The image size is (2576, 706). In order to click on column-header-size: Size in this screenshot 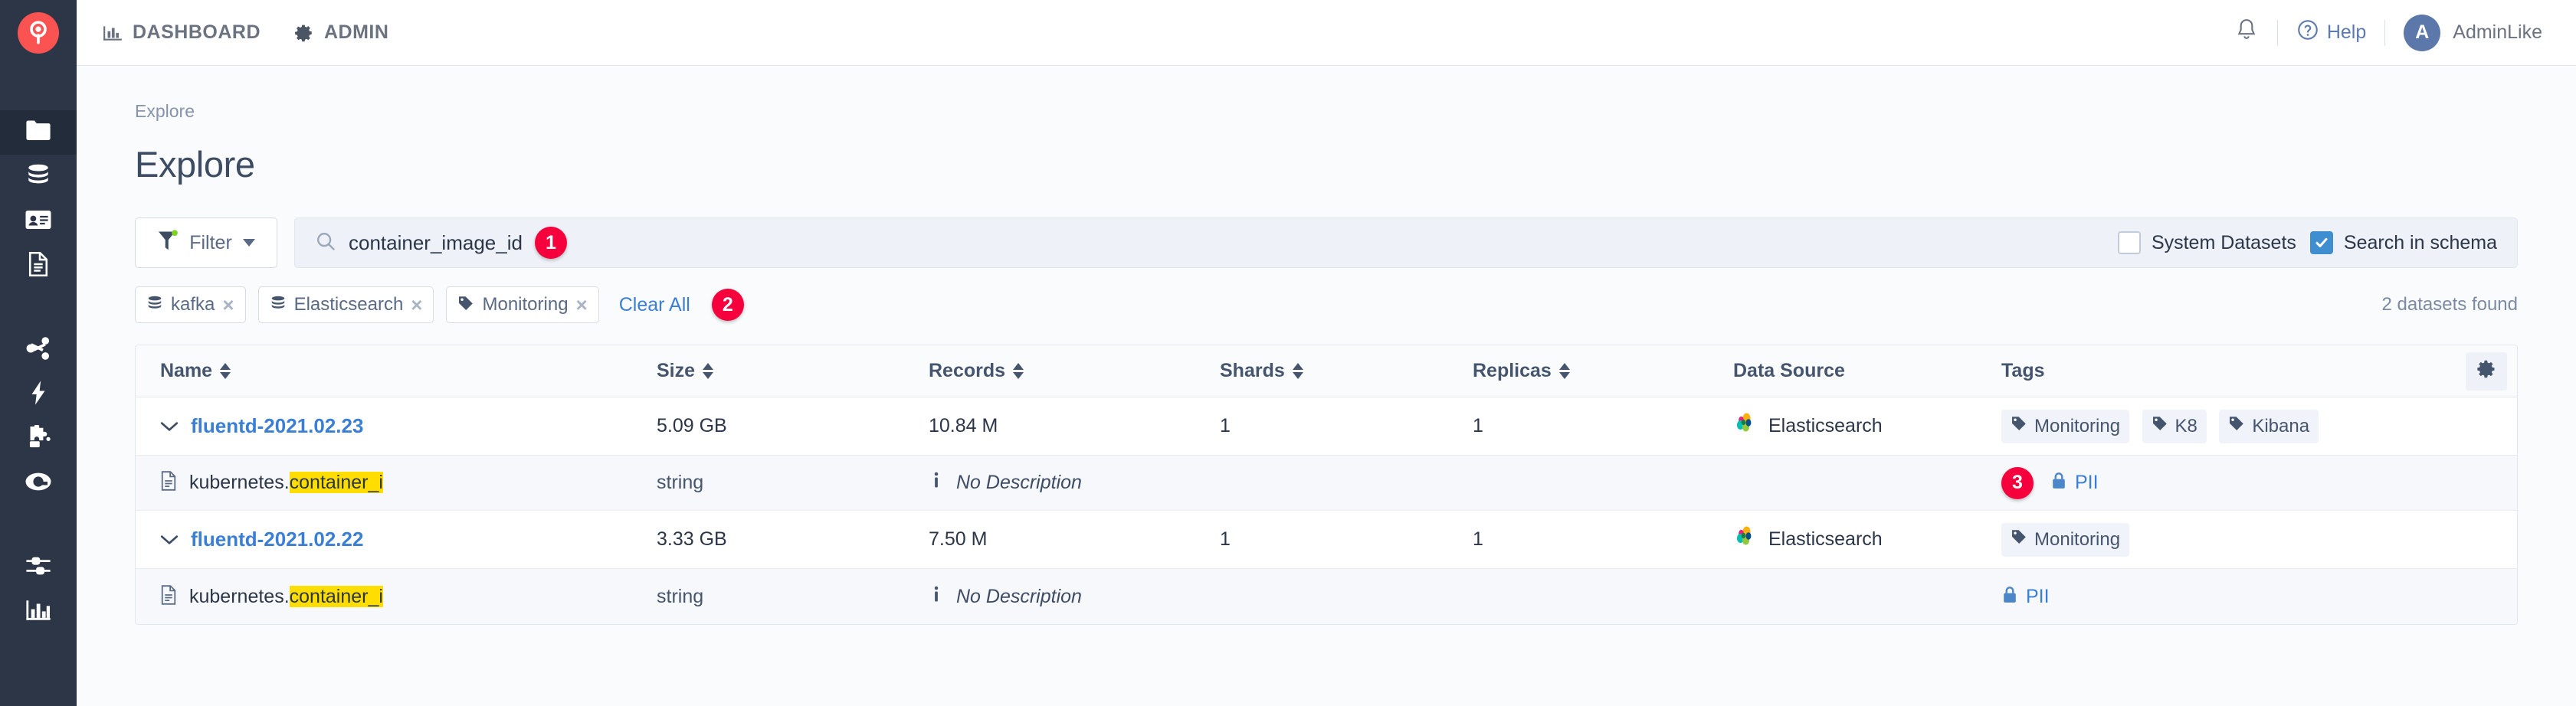, I will do `click(793, 371)`.